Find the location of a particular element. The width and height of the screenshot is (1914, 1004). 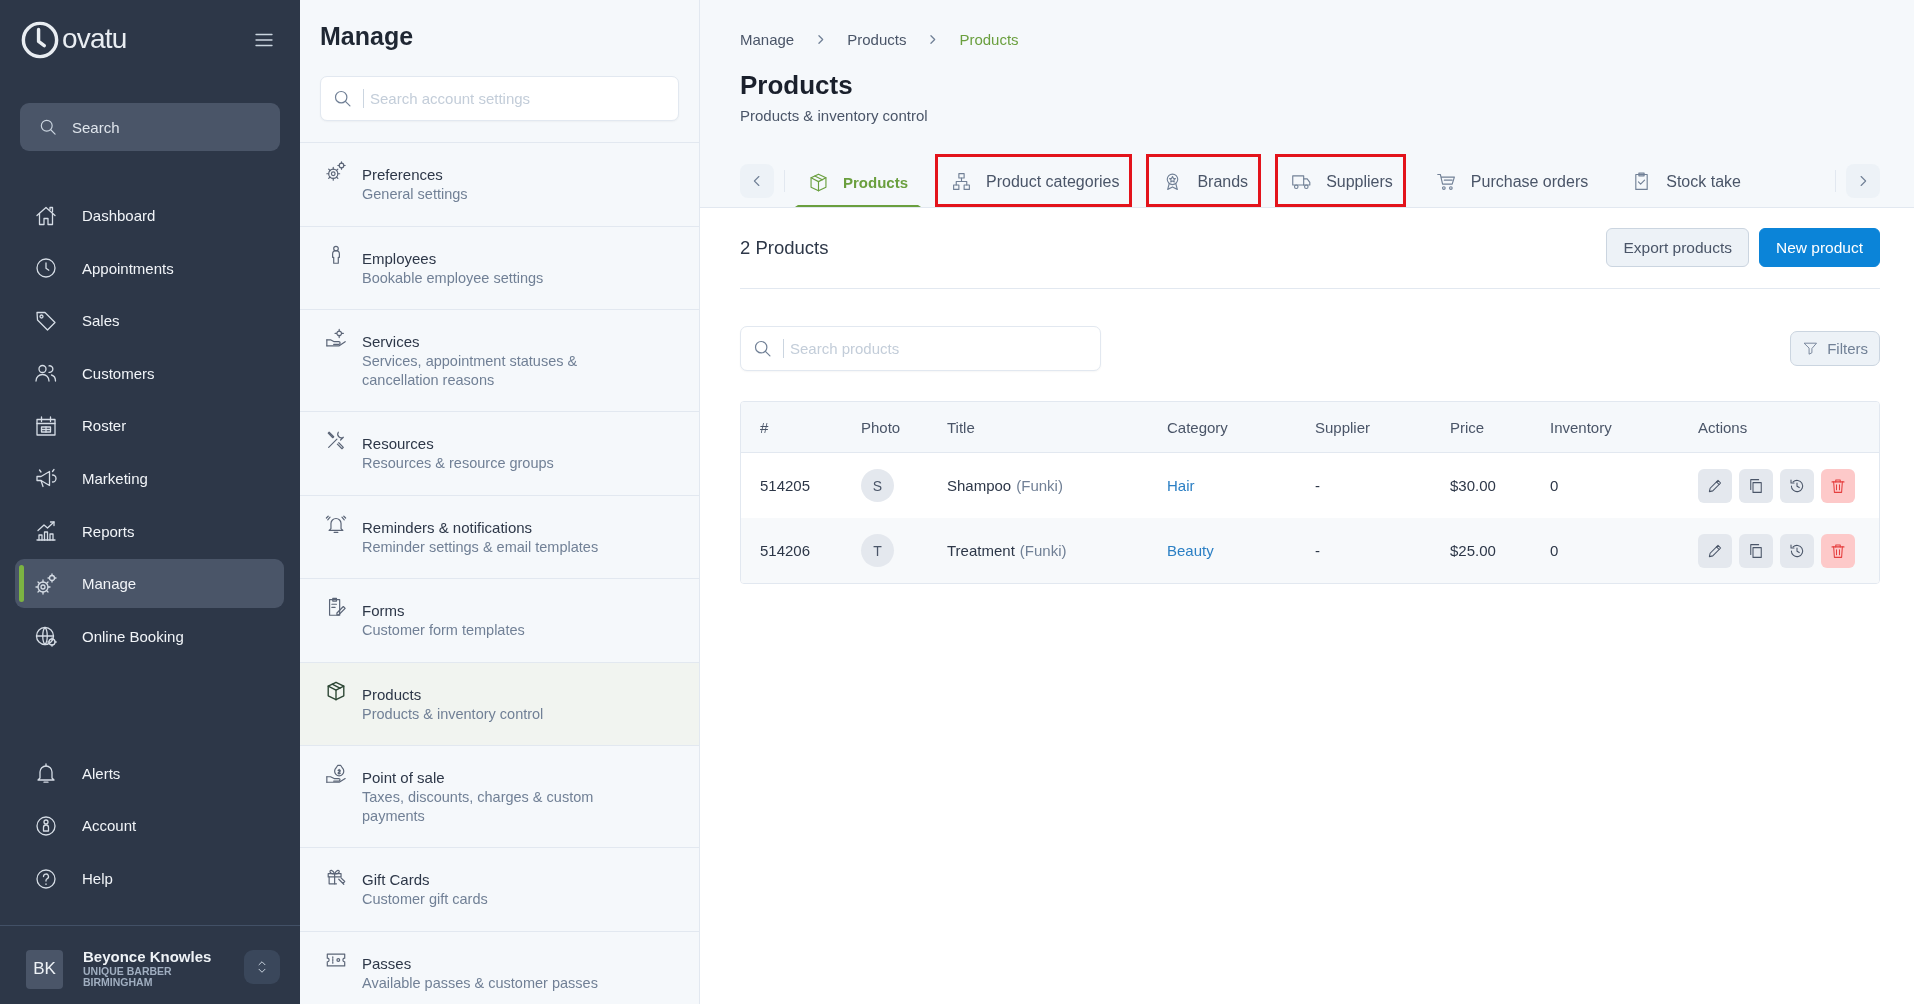

settings-item: Gift Cards Customer gift cards is located at coordinates (499, 890).